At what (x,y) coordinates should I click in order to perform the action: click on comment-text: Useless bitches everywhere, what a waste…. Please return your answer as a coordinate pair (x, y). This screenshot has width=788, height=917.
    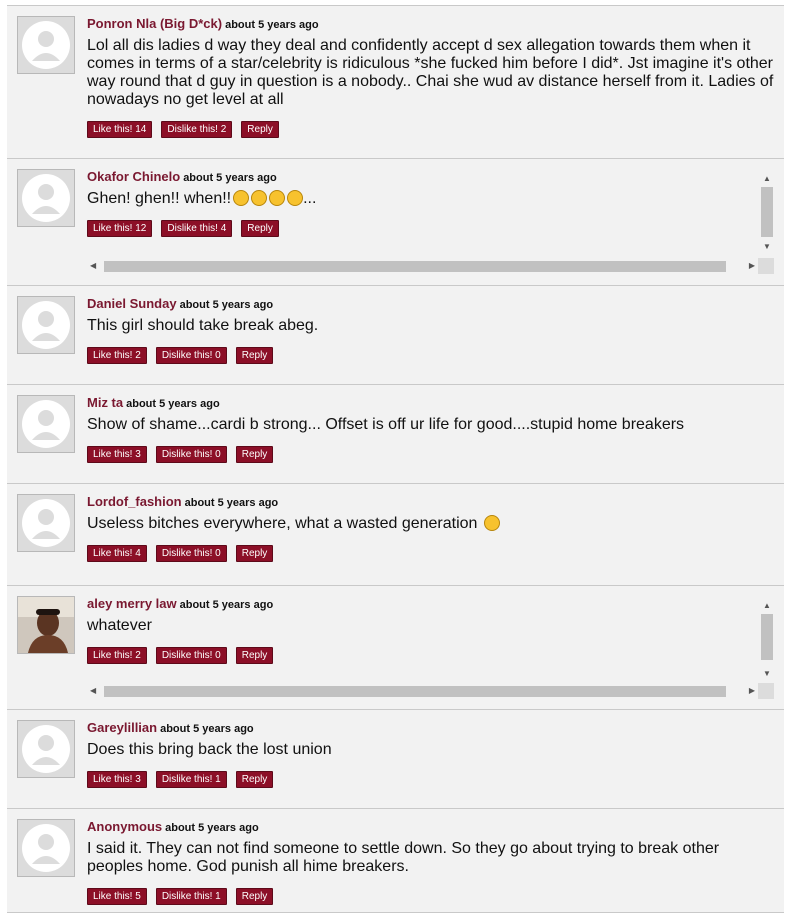
    Looking at the image, I should click on (282, 523).